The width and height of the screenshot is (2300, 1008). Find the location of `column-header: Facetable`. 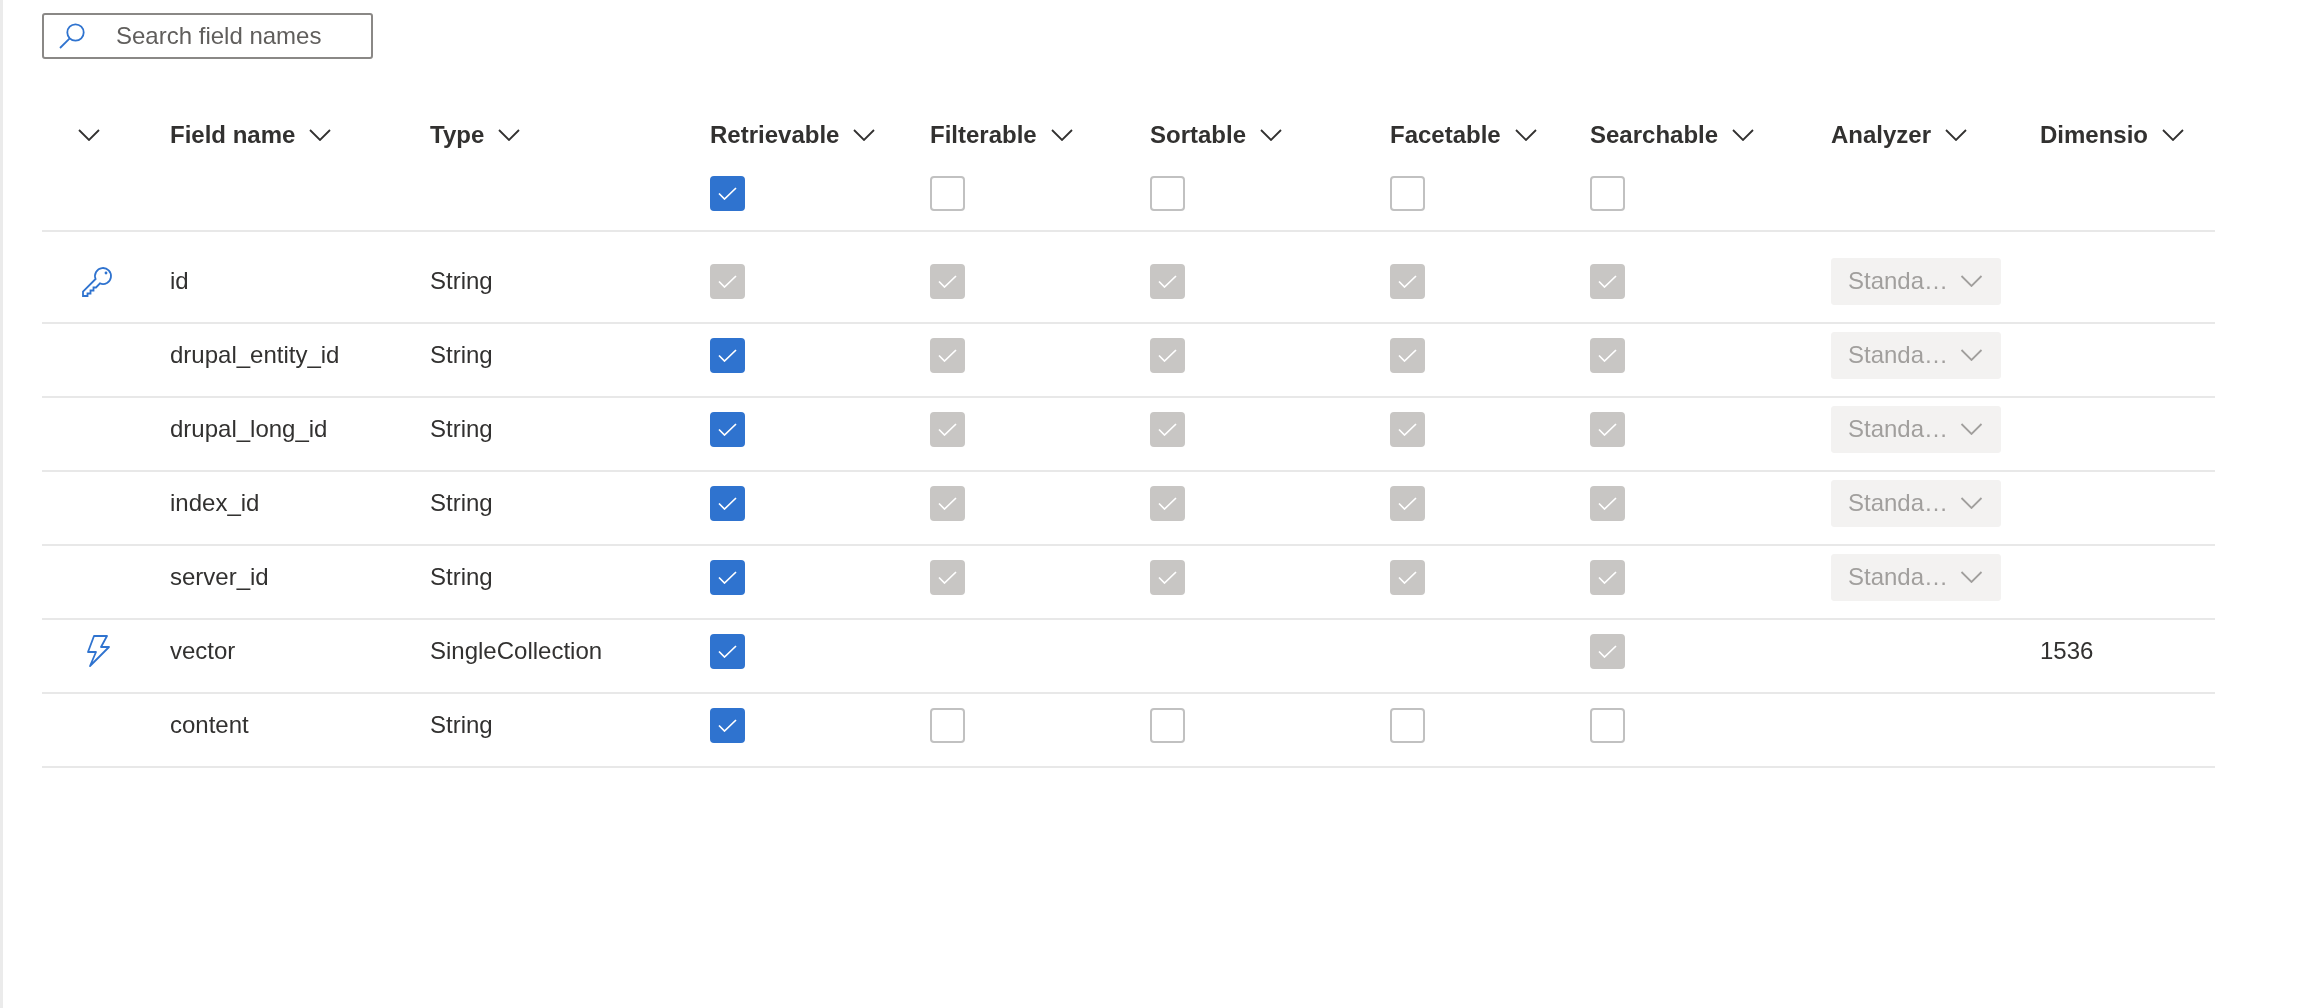

column-header: Facetable is located at coordinates (1463, 135).